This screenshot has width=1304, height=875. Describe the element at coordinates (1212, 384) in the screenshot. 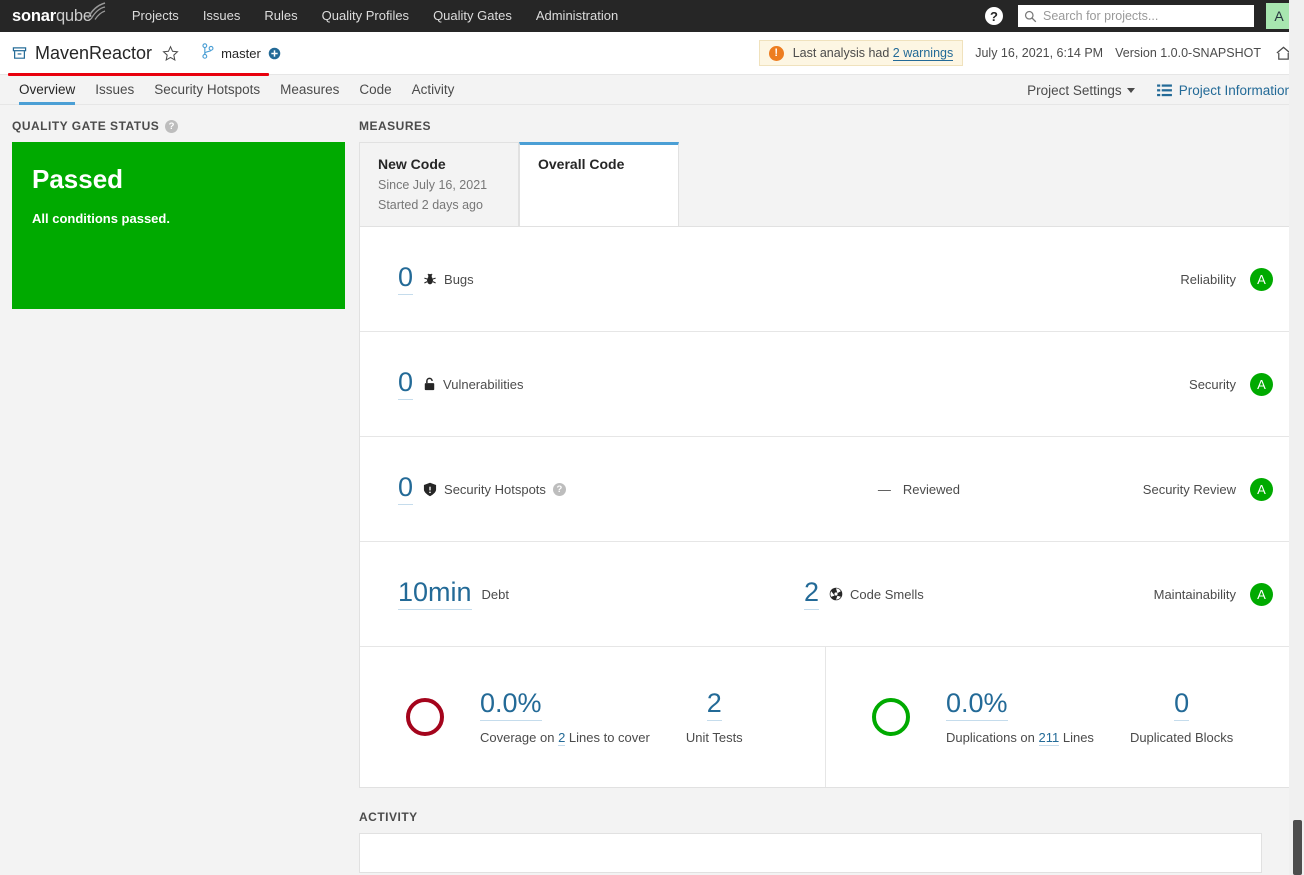

I see `security-label: Security` at that location.